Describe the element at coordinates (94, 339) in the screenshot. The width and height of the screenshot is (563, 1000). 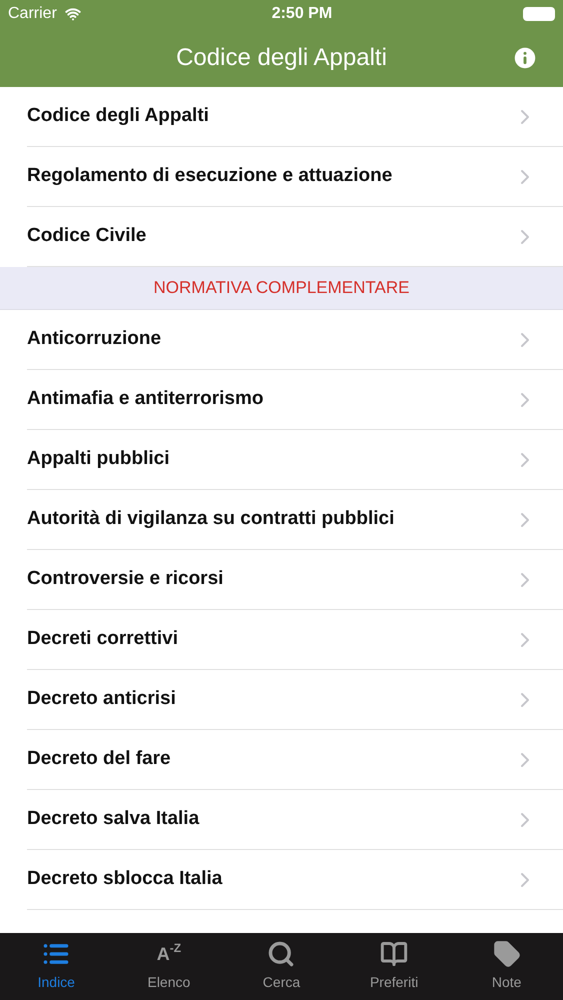
I see `row-label: Anticorruzione` at that location.